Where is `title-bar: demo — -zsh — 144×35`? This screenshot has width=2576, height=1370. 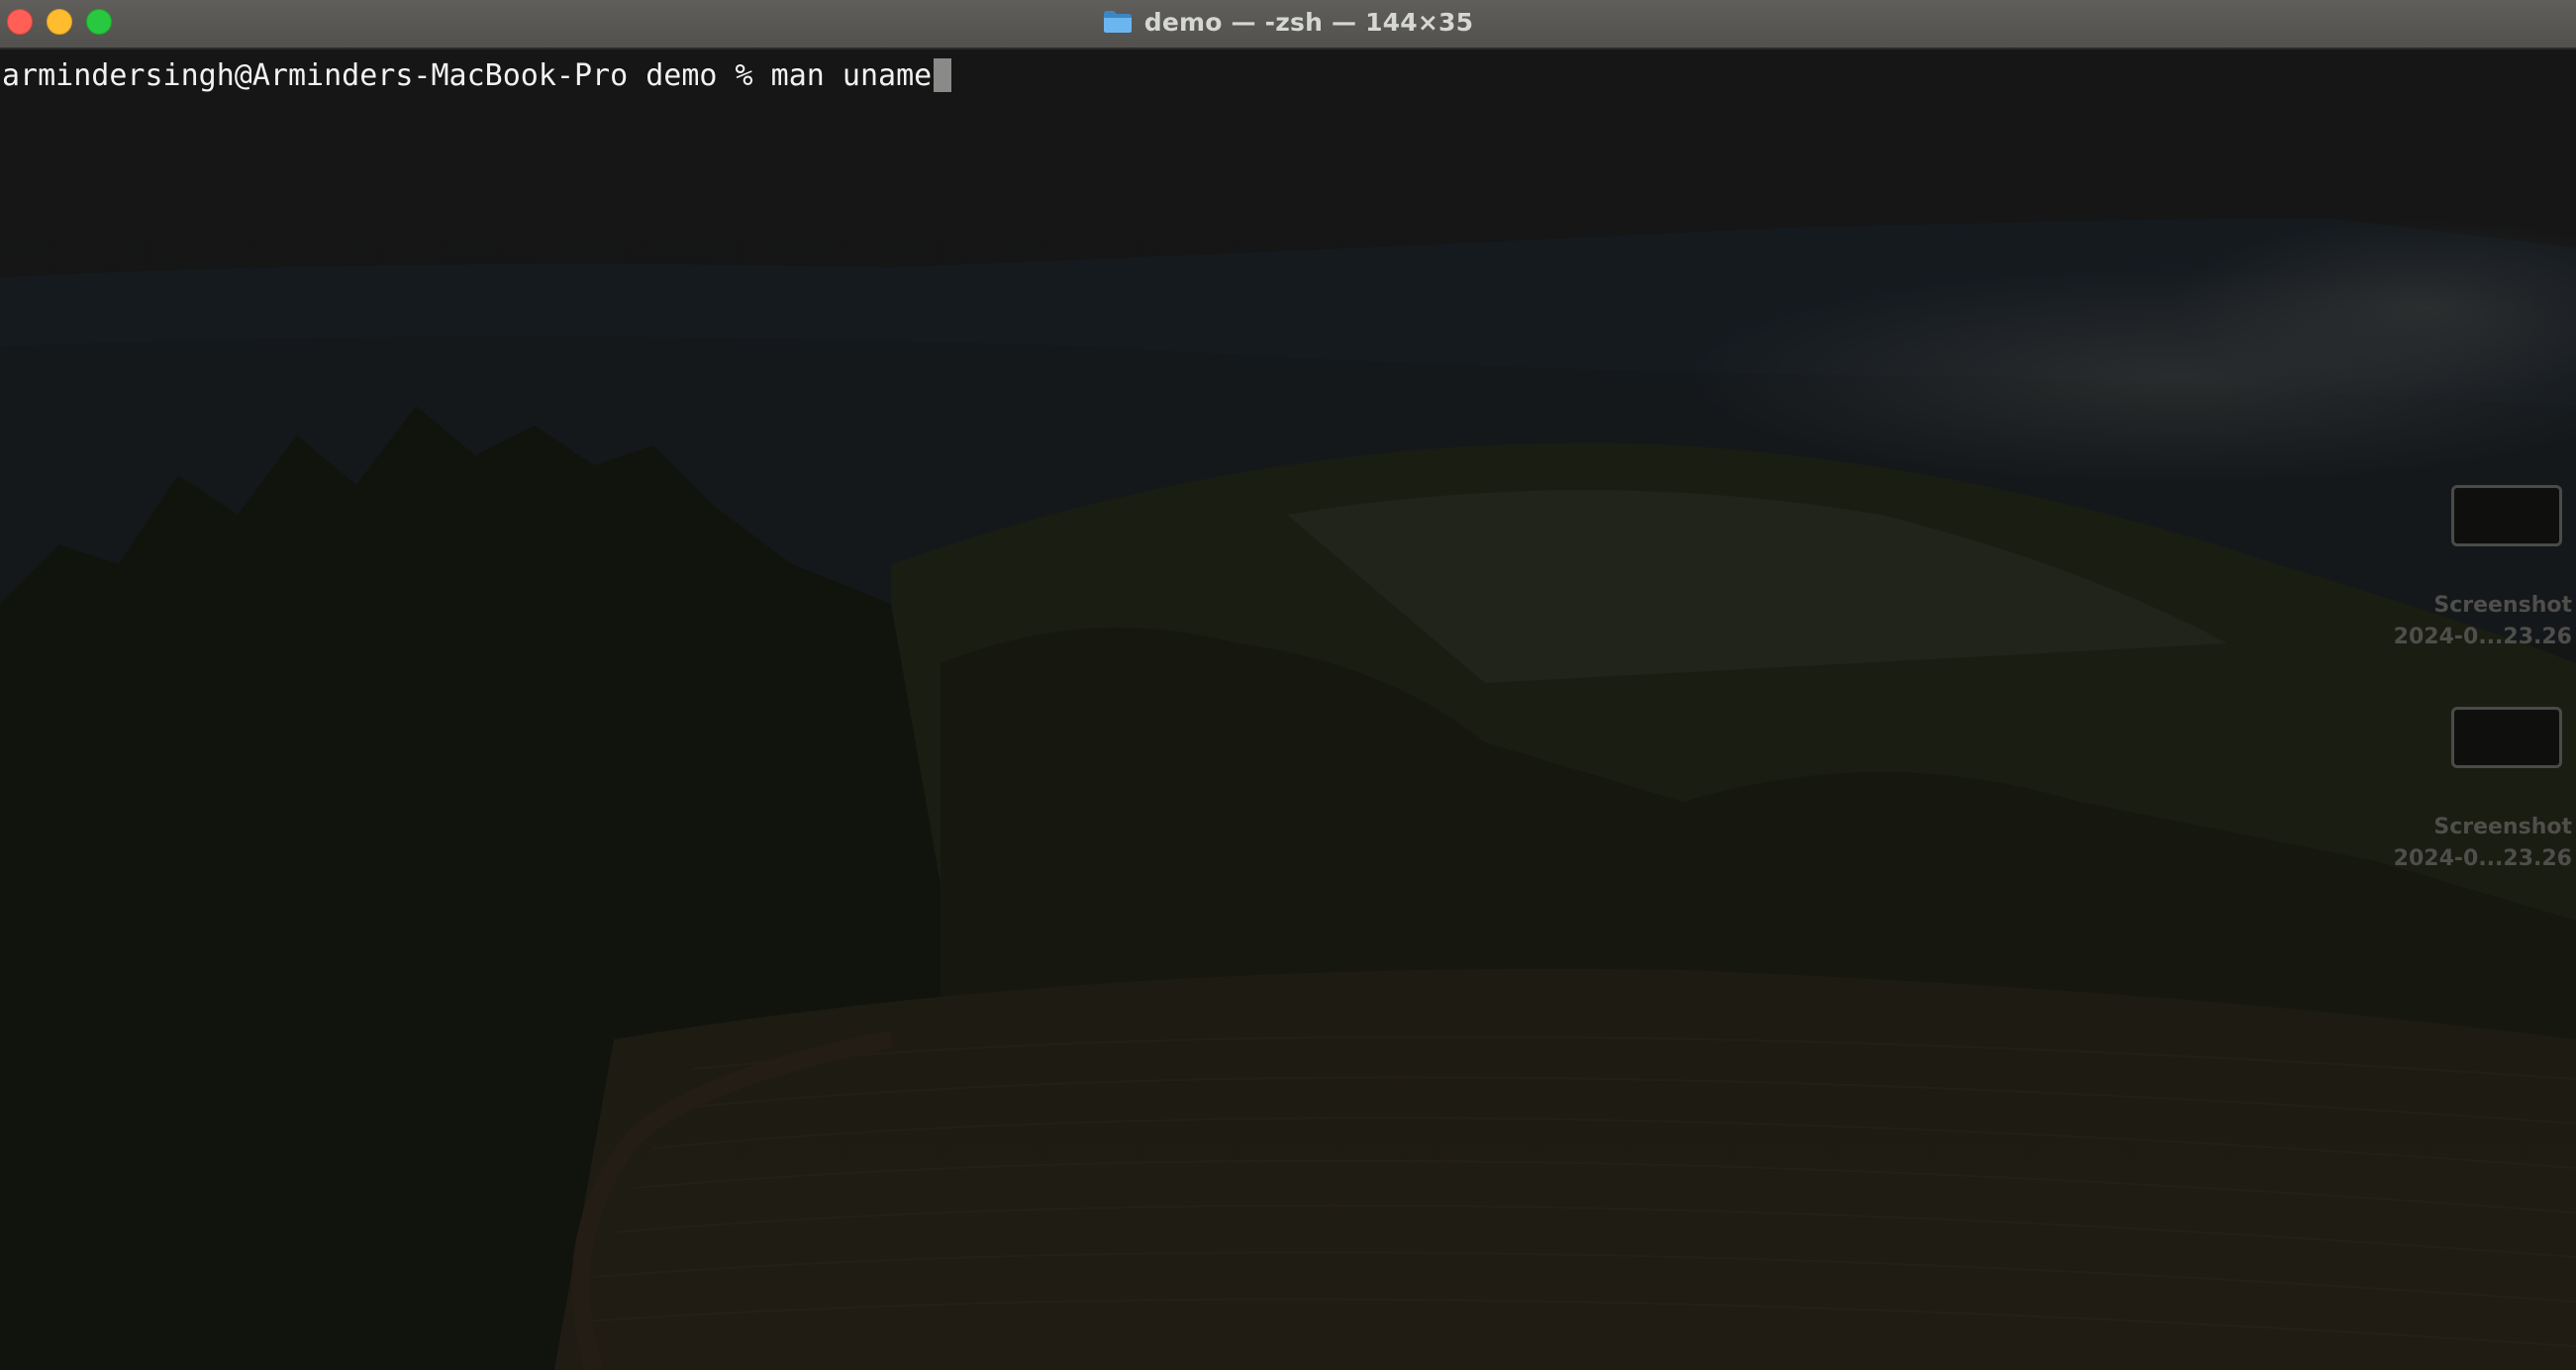 title-bar: demo — -zsh — 144×35 is located at coordinates (1288, 24).